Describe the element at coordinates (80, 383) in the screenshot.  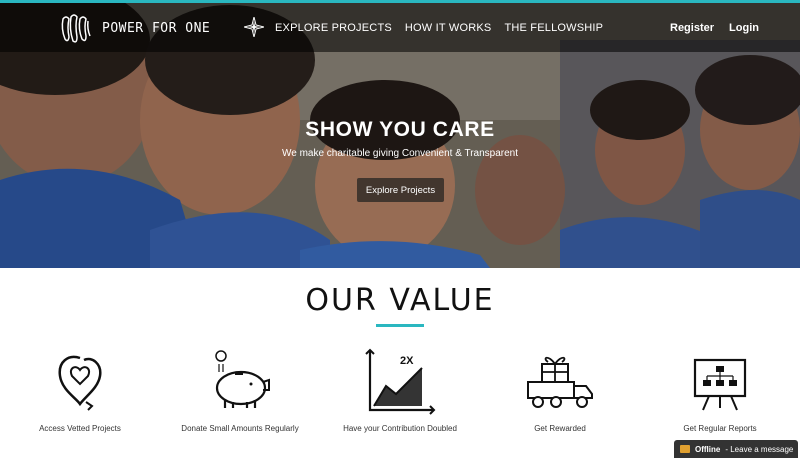
I see `heart-check-icon` at that location.